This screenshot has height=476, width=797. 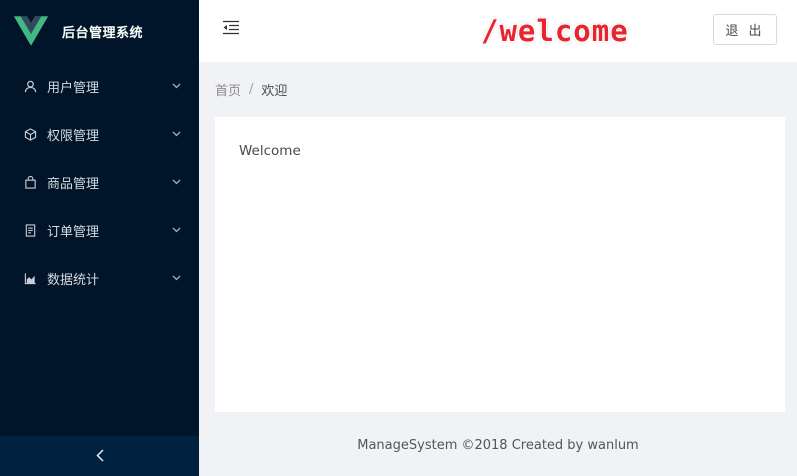 What do you see at coordinates (274, 91) in the screenshot?
I see `breadcrumb-current: 欢迎` at bounding box center [274, 91].